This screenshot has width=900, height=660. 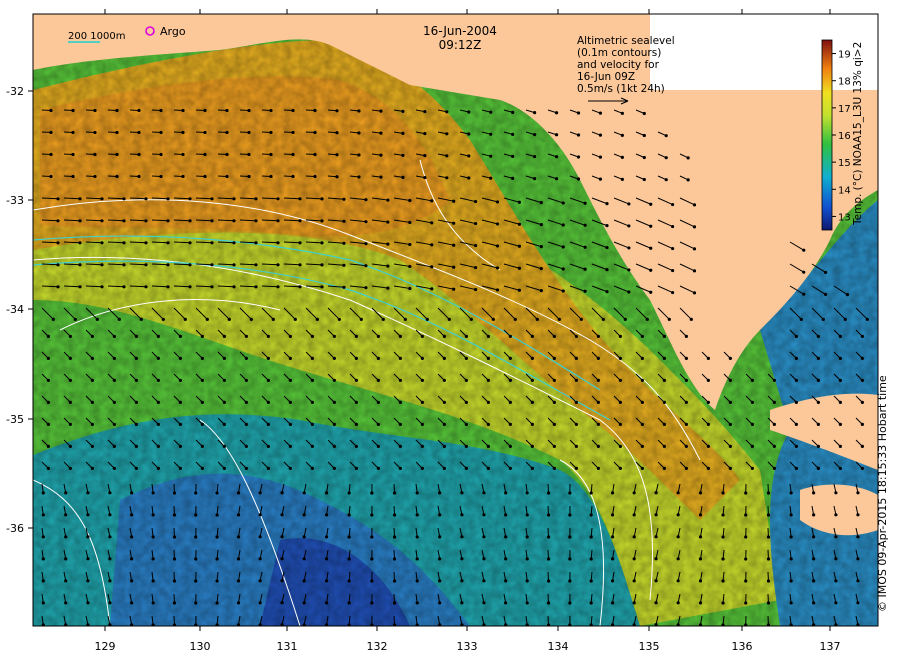 I want to click on map-time: 09:12Z, so click(x=460, y=45).